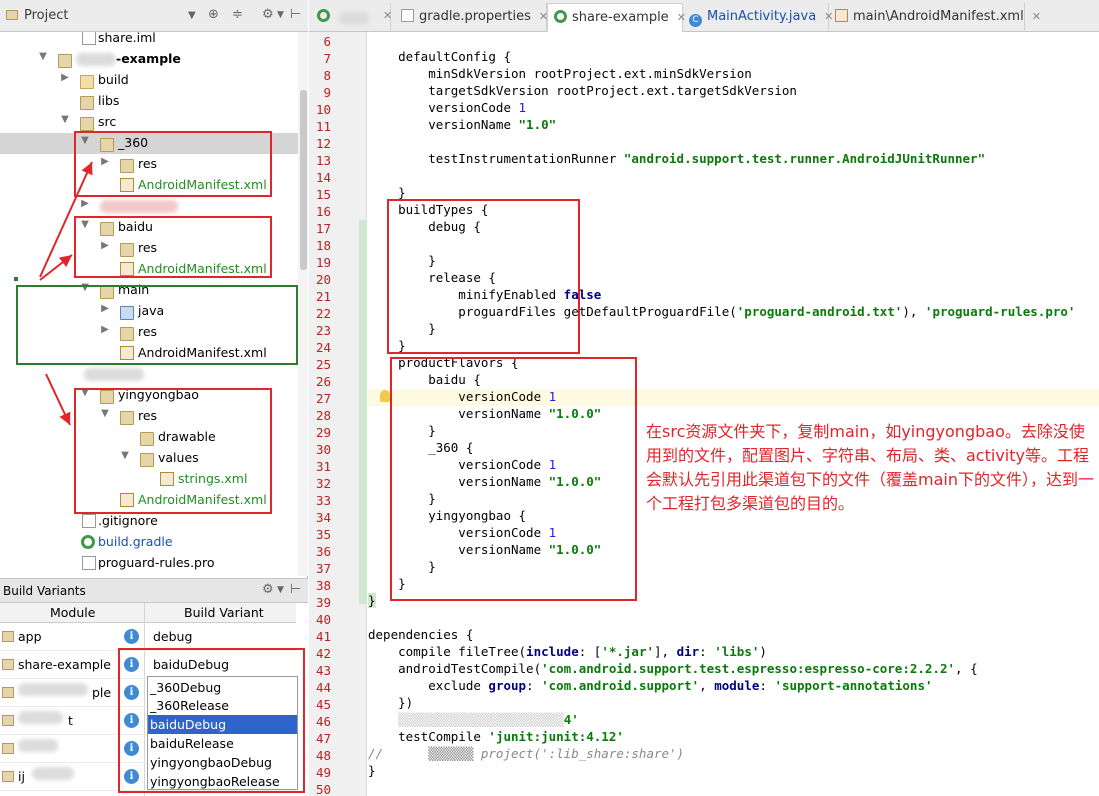  Describe the element at coordinates (323, 398) in the screenshot. I see `line-number: 27` at that location.